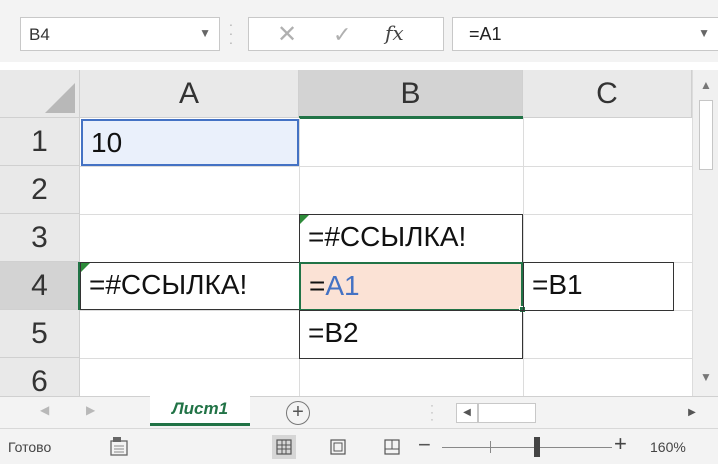 This screenshot has height=464, width=718. I want to click on insert-function-button: fx, so click(394, 33).